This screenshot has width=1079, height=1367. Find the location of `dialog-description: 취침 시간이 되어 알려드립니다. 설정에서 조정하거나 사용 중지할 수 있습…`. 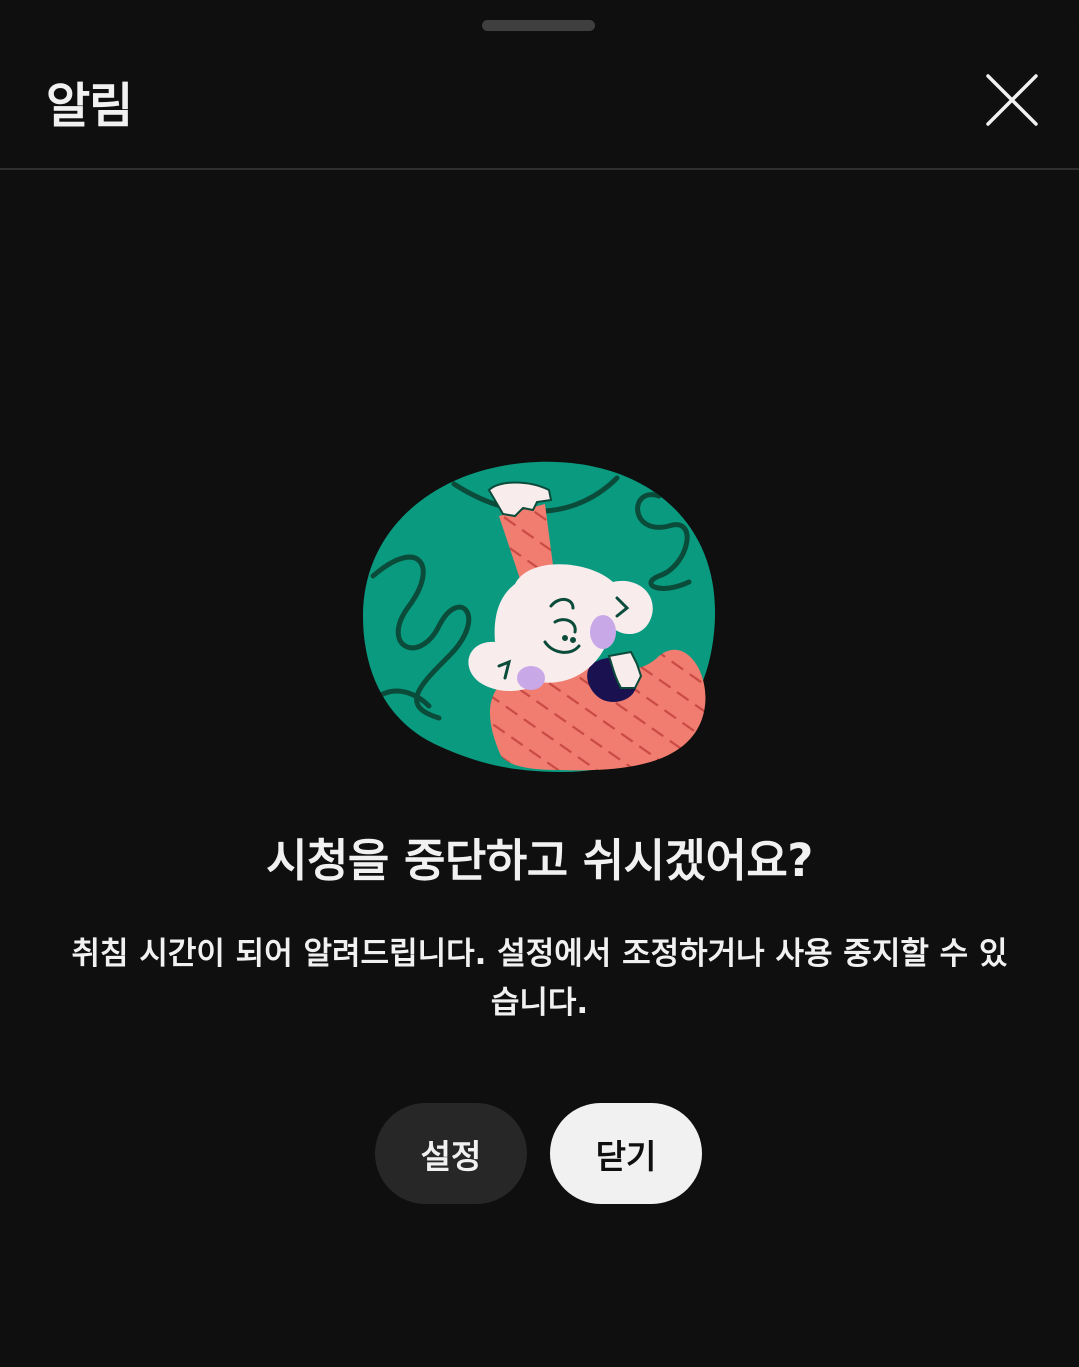

dialog-description: 취침 시간이 되어 알려드립니다. 설정에서 조정하거나 사용 중지할 수 있습… is located at coordinates (539, 978).